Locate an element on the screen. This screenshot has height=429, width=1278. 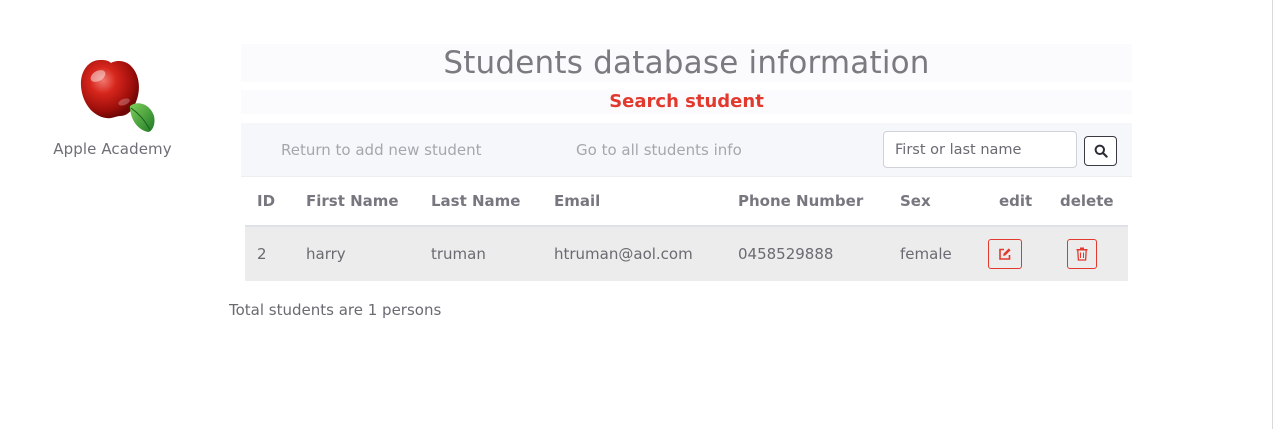
brand: Apple Academy is located at coordinates (112, 104).